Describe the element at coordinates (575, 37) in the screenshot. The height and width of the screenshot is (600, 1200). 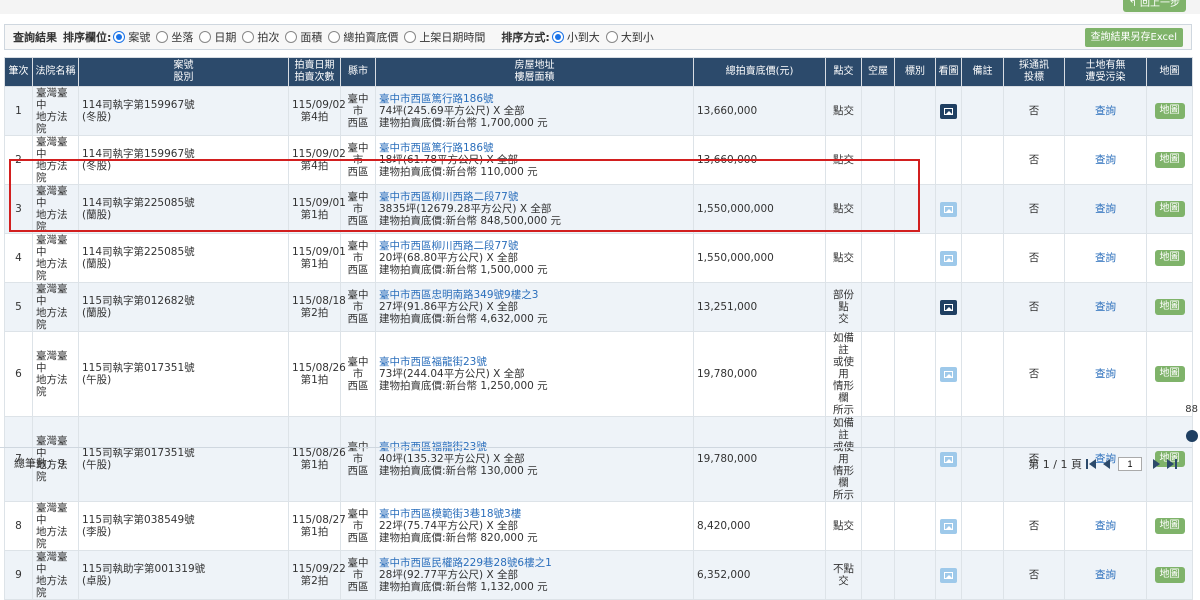
I see `sort-order-radio: 小到大` at that location.